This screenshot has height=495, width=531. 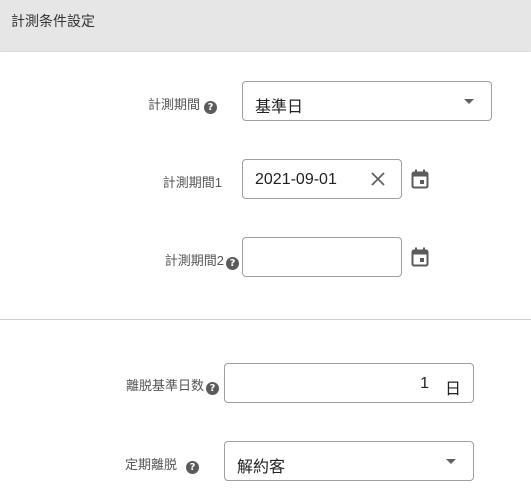 I want to click on period2-date-input, so click(x=322, y=257).